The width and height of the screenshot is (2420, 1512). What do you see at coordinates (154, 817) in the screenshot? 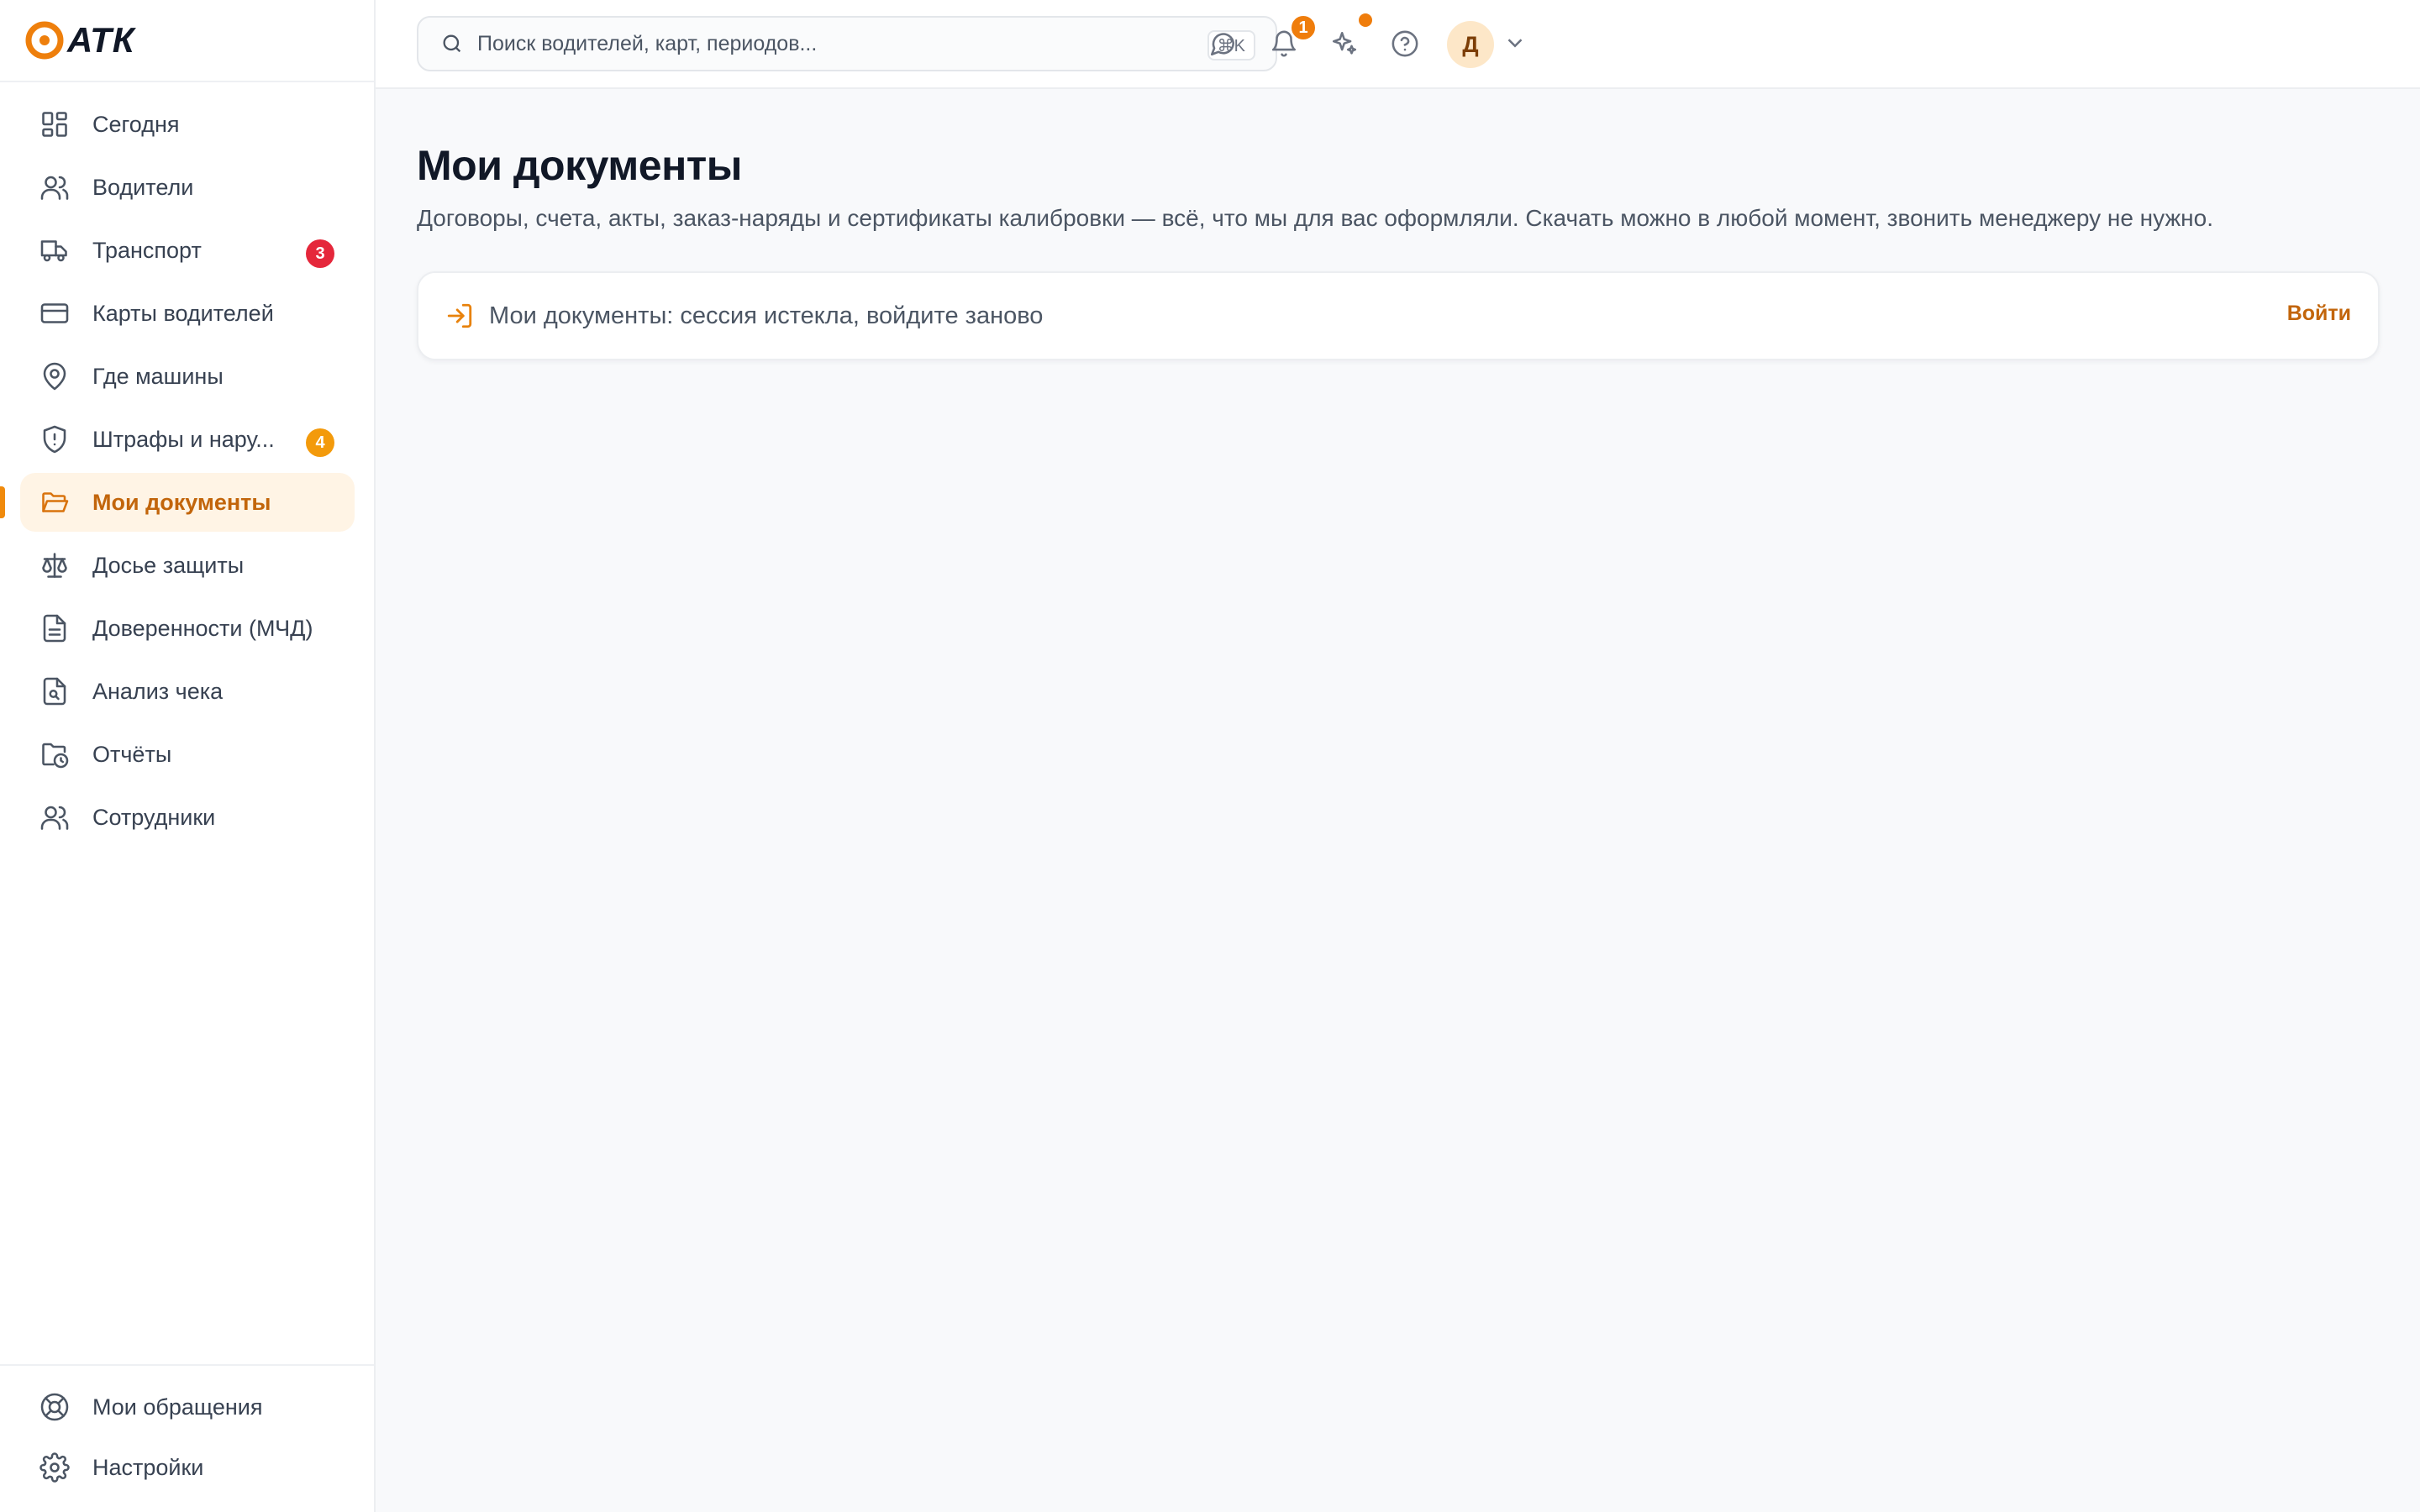
I see `sidebar-item-label: Сотрудники` at bounding box center [154, 817].